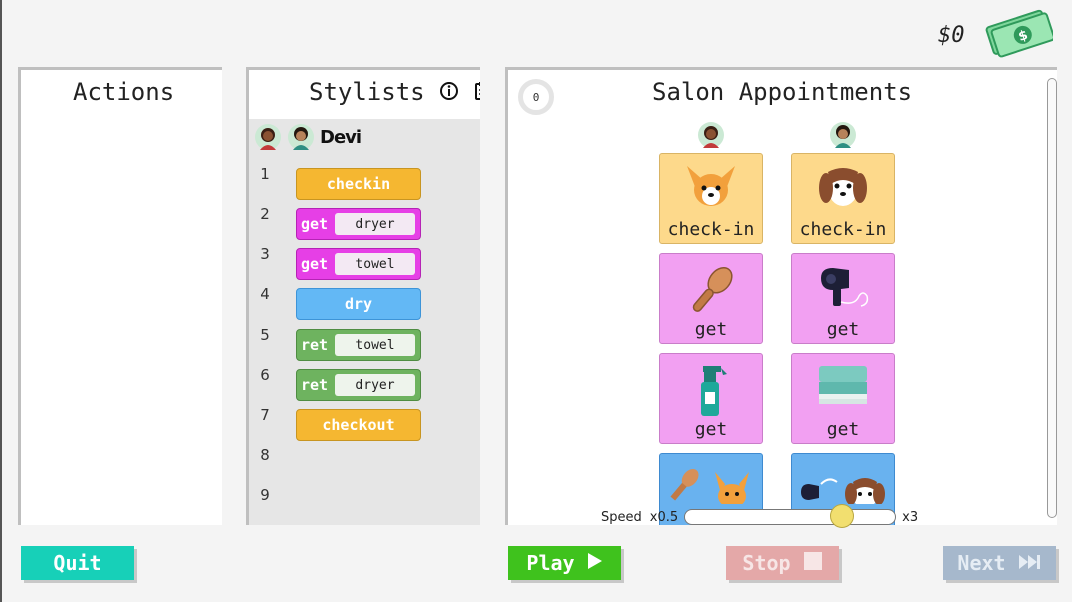  What do you see at coordinates (265, 415) in the screenshot?
I see `line-number: 7` at bounding box center [265, 415].